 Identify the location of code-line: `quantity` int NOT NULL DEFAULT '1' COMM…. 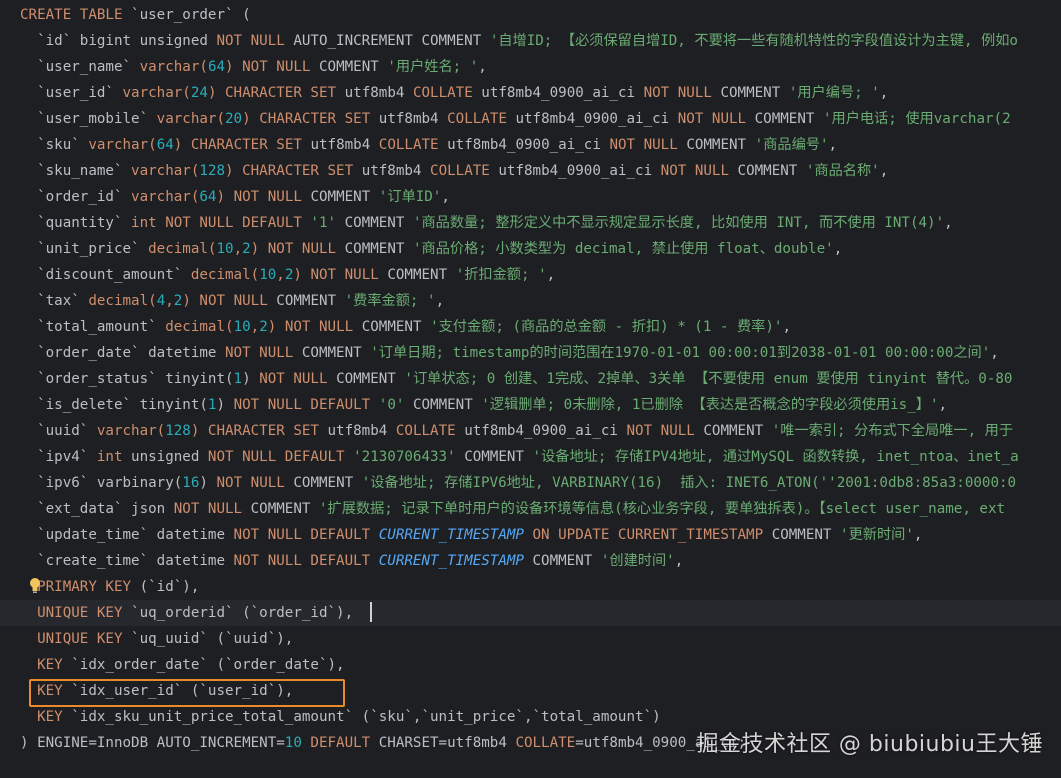
(530, 223).